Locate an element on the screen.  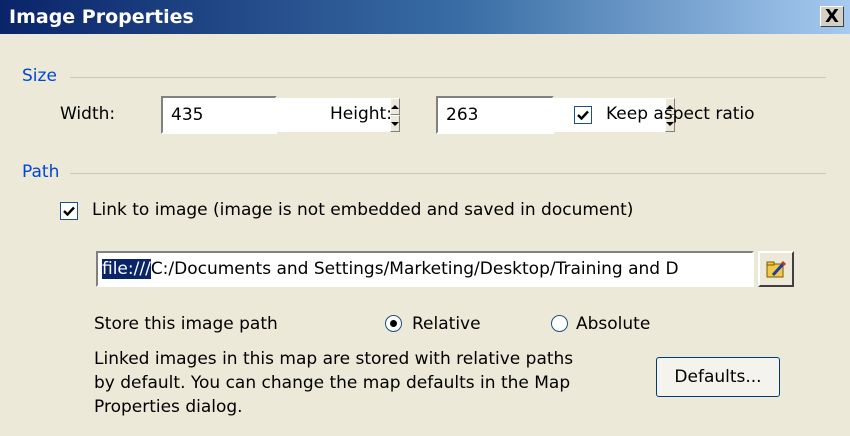
path-selected-text: file:/// is located at coordinates (126, 269).